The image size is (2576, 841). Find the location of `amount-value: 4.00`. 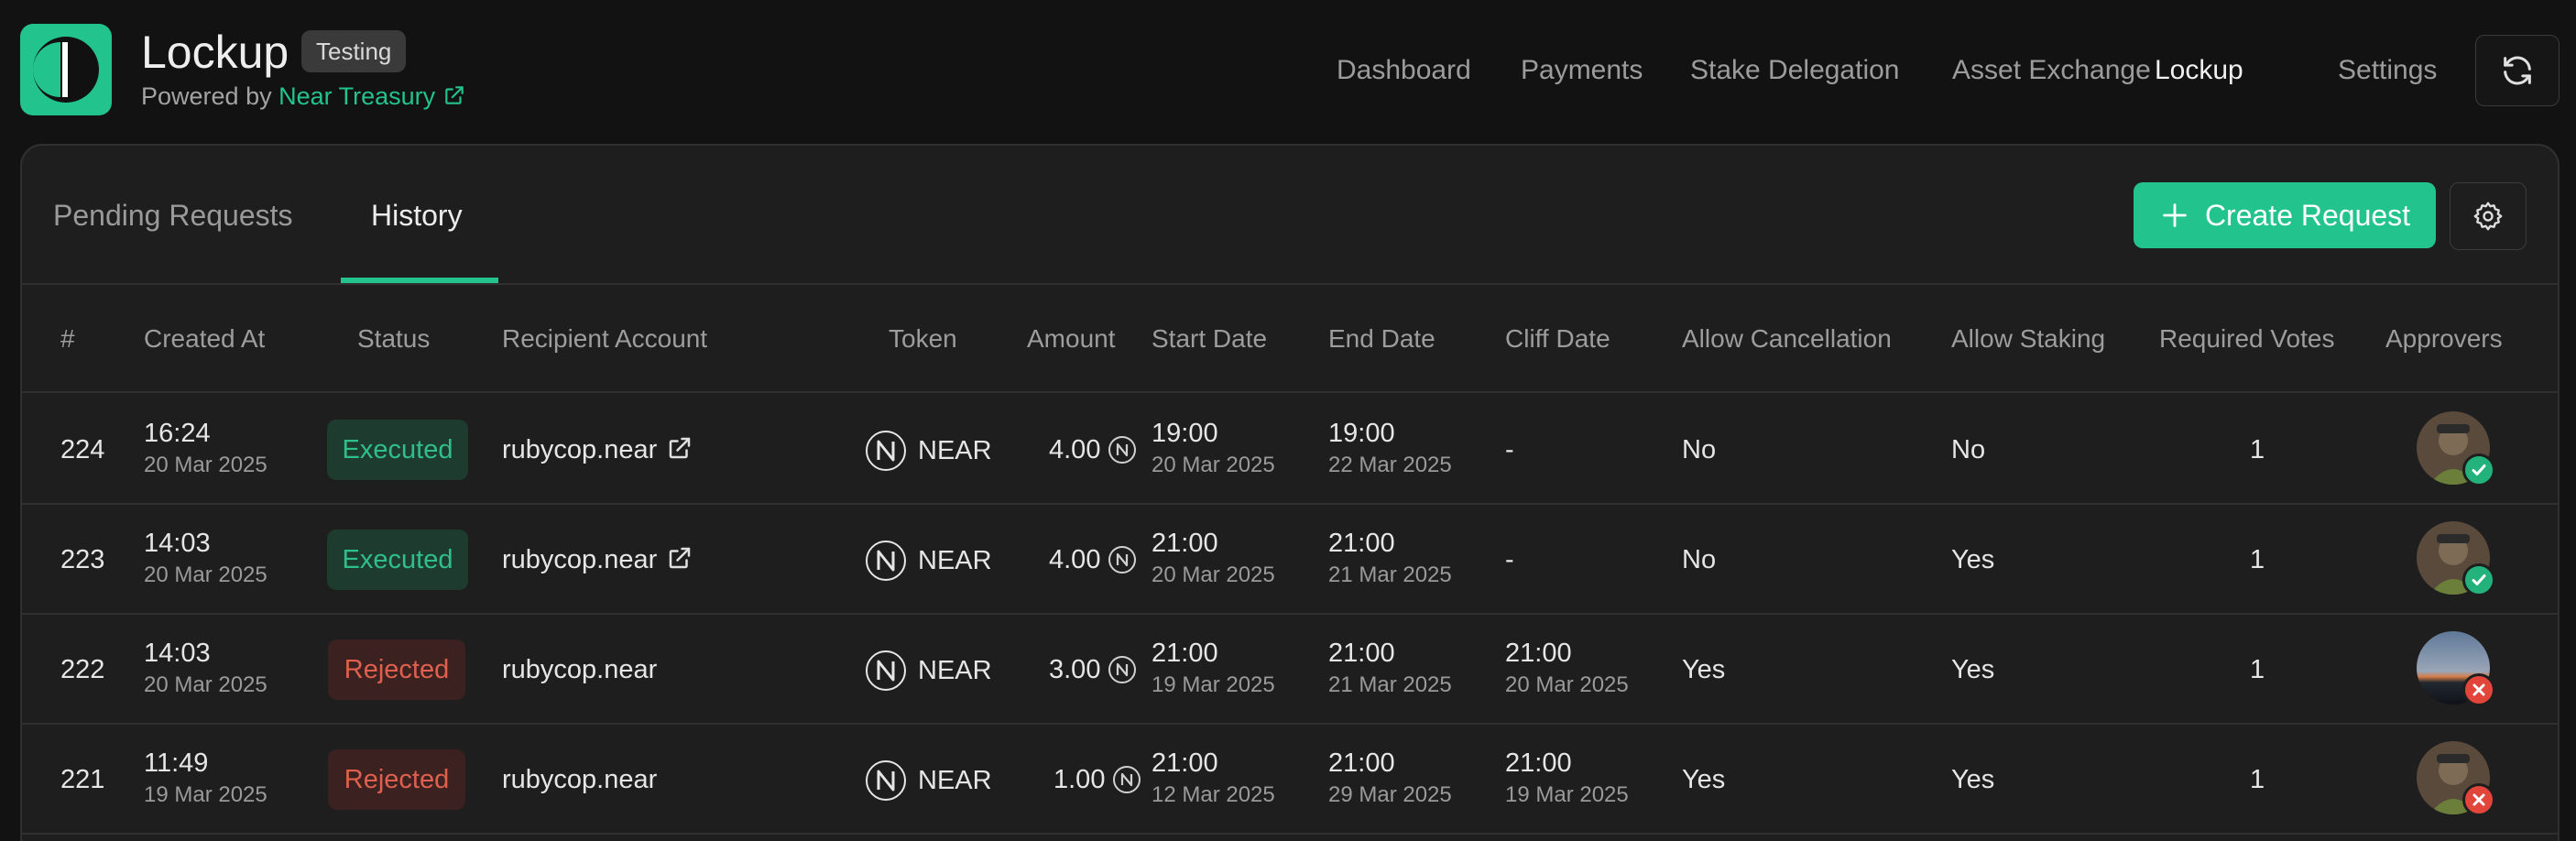

amount-value: 4.00 is located at coordinates (1075, 559).